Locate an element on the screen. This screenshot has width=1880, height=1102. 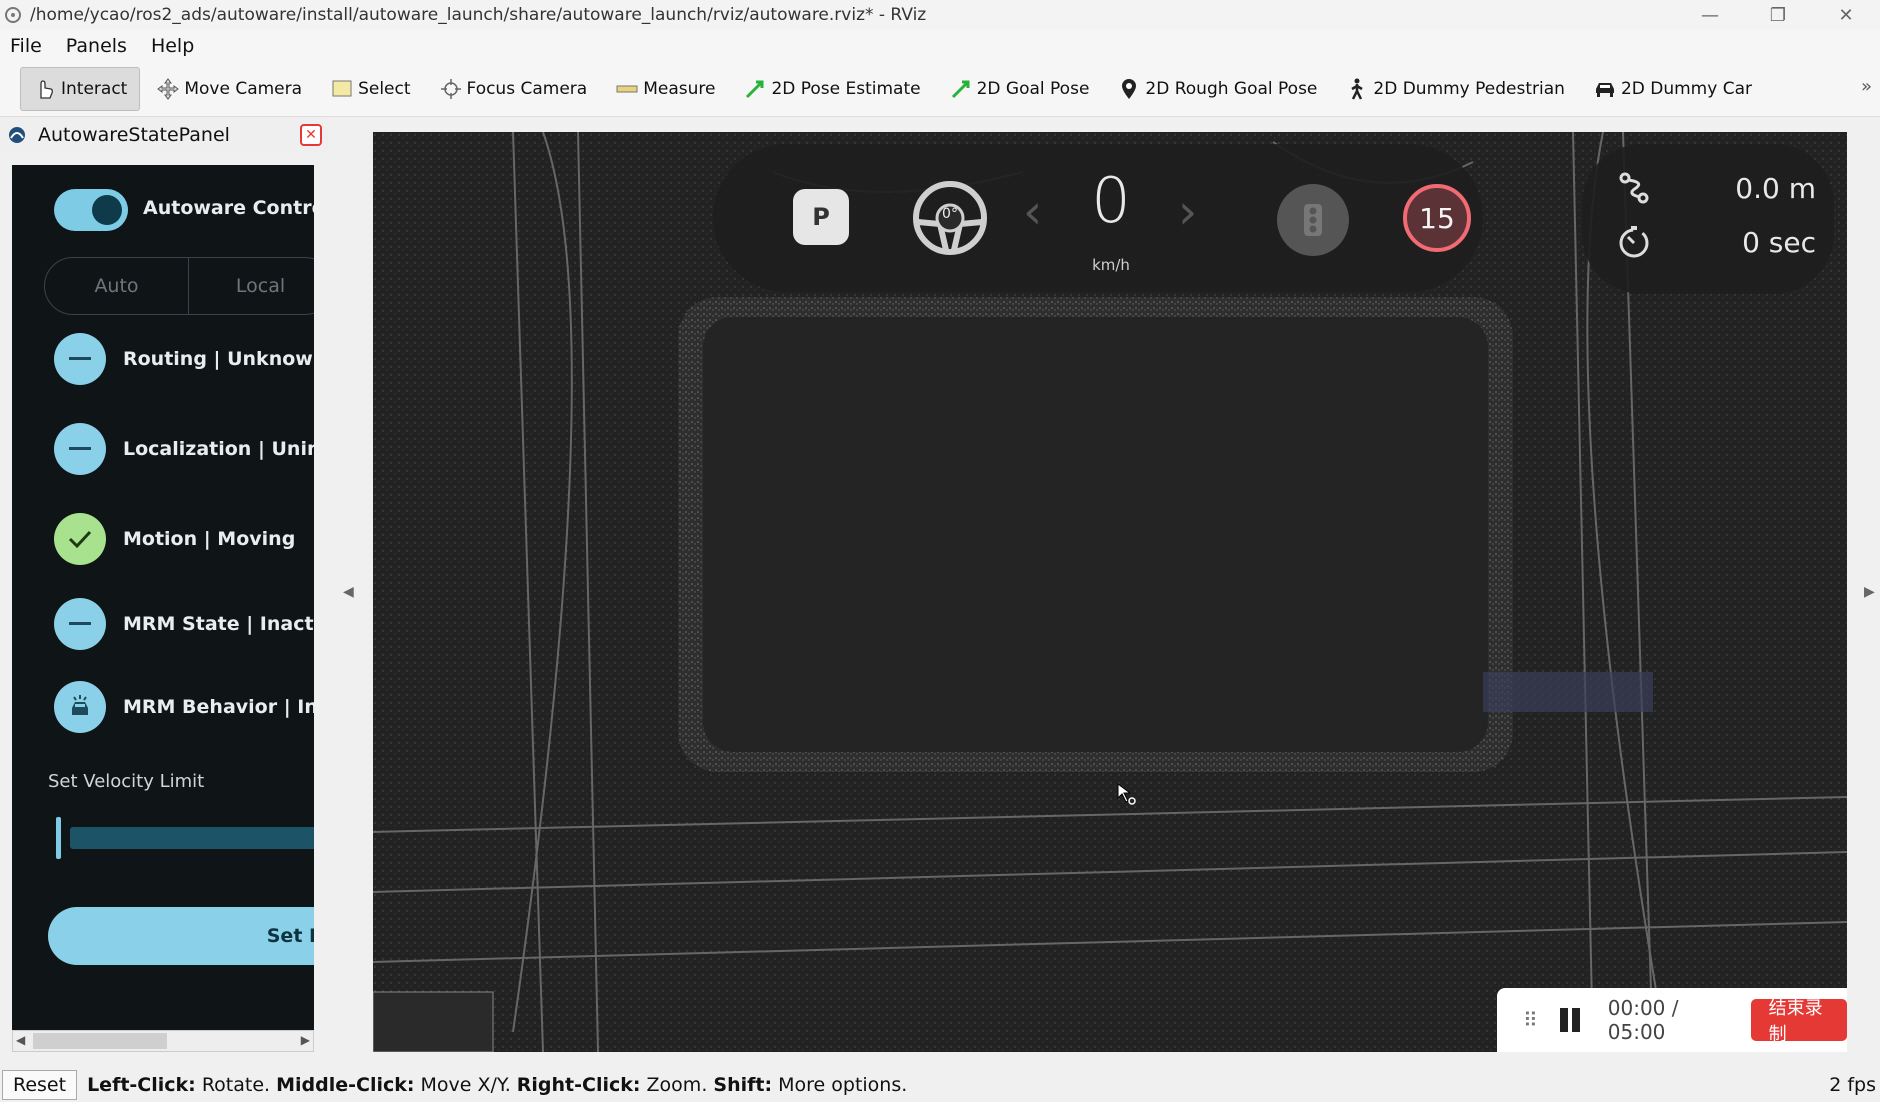
menu-panels: Panels is located at coordinates (96, 46).